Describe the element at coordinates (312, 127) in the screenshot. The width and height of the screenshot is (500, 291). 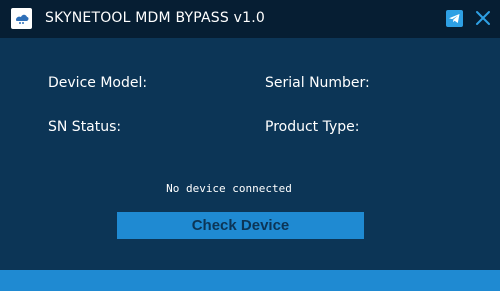
I see `product-type-label: Product Type:` at that location.